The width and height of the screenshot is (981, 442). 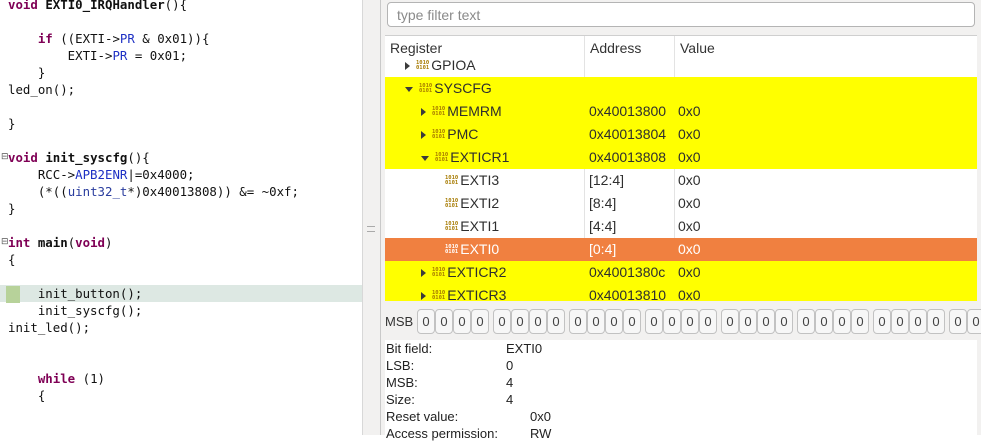 I want to click on code-line: RCC->APB2ENR|=0x4000;, so click(x=181, y=174).